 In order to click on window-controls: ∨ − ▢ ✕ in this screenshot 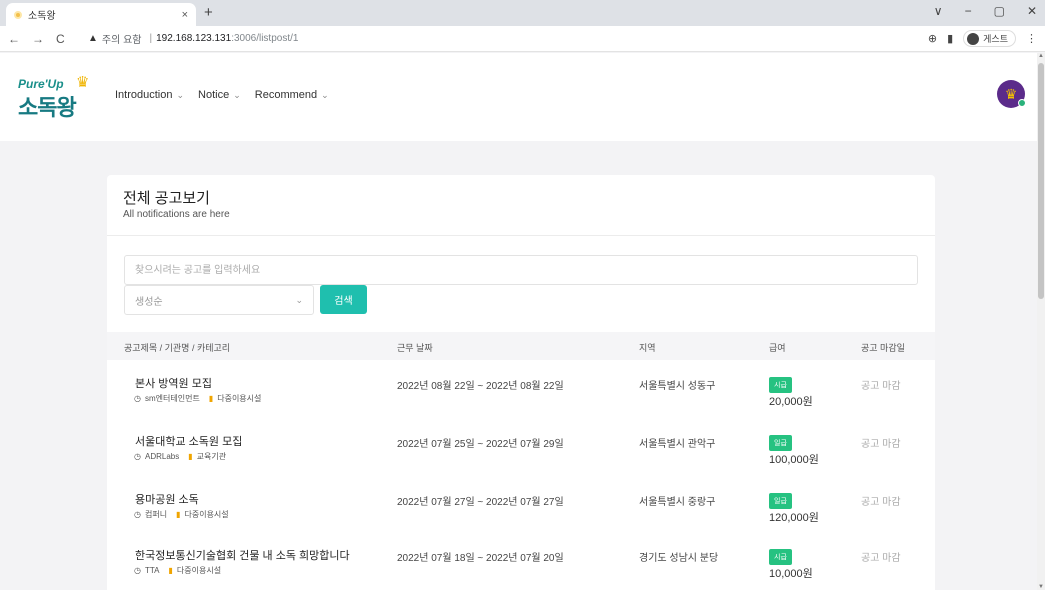, I will do `click(985, 11)`.